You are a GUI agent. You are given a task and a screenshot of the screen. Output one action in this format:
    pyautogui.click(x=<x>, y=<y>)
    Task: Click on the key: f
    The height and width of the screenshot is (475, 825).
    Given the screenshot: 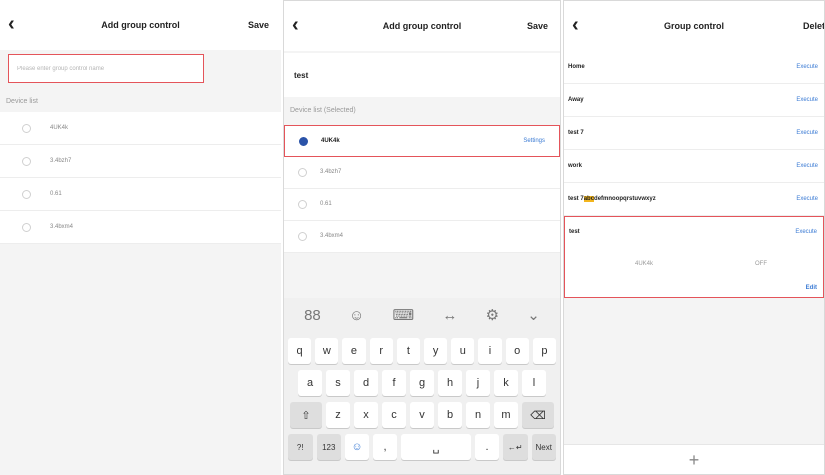 What is the action you would take?
    pyautogui.click(x=394, y=383)
    